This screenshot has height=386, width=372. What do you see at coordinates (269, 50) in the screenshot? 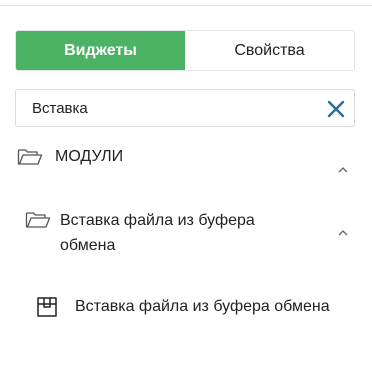
I see `tab-properties: Свойства` at bounding box center [269, 50].